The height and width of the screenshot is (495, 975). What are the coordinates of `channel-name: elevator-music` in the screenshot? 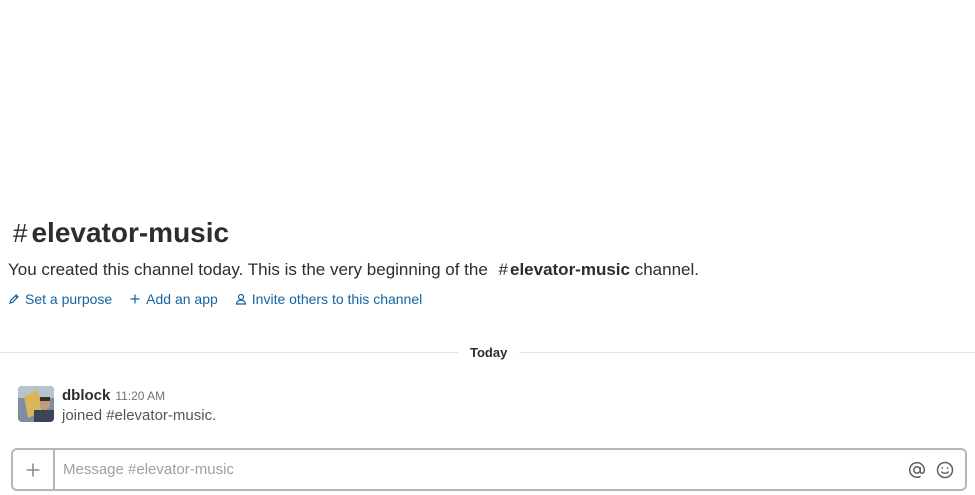 It's located at (130, 232).